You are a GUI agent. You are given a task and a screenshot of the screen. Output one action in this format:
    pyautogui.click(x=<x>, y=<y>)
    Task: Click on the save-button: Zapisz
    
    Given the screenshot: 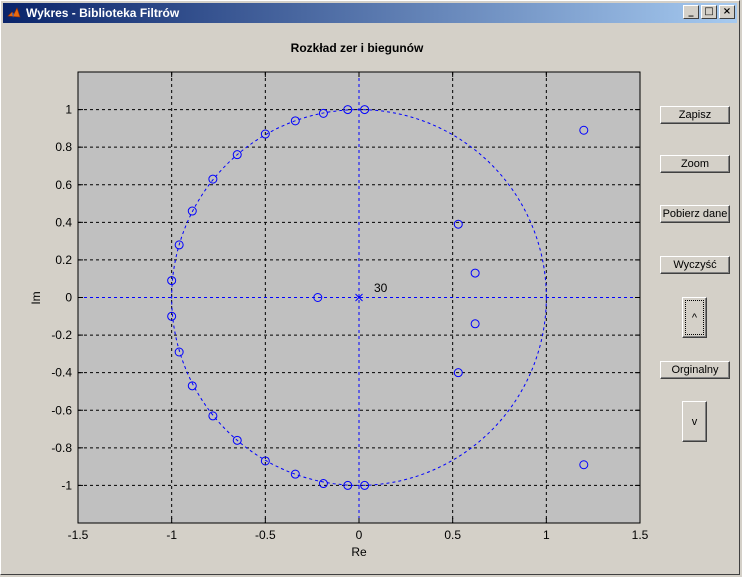 What is the action you would take?
    pyautogui.click(x=695, y=115)
    